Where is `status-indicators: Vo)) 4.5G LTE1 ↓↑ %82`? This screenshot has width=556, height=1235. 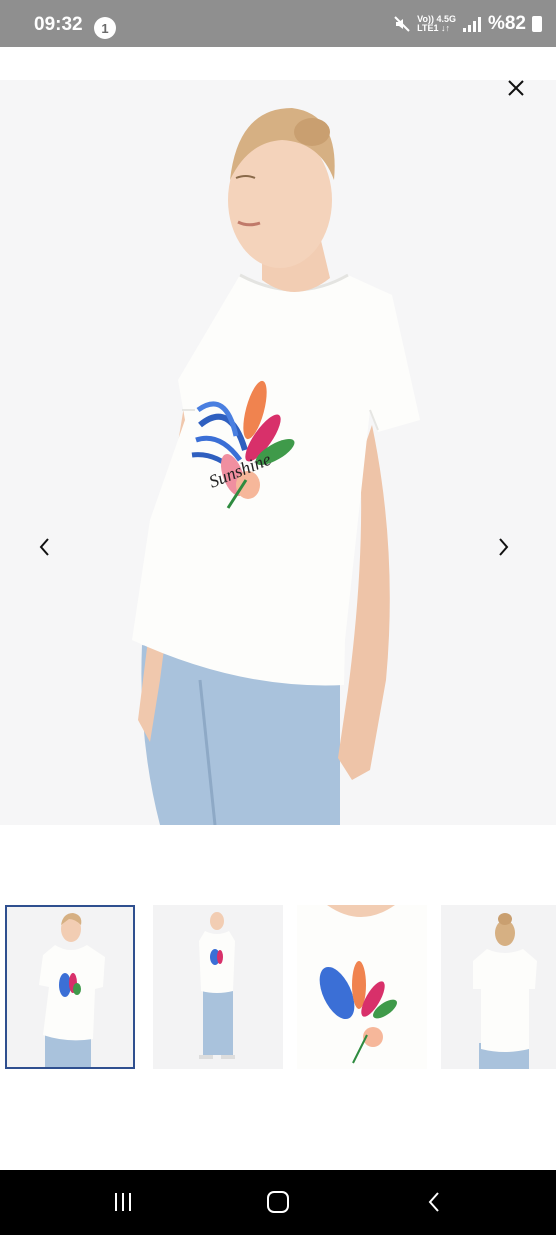 status-indicators: Vo)) 4.5G LTE1 ↓↑ %82 is located at coordinates (467, 24).